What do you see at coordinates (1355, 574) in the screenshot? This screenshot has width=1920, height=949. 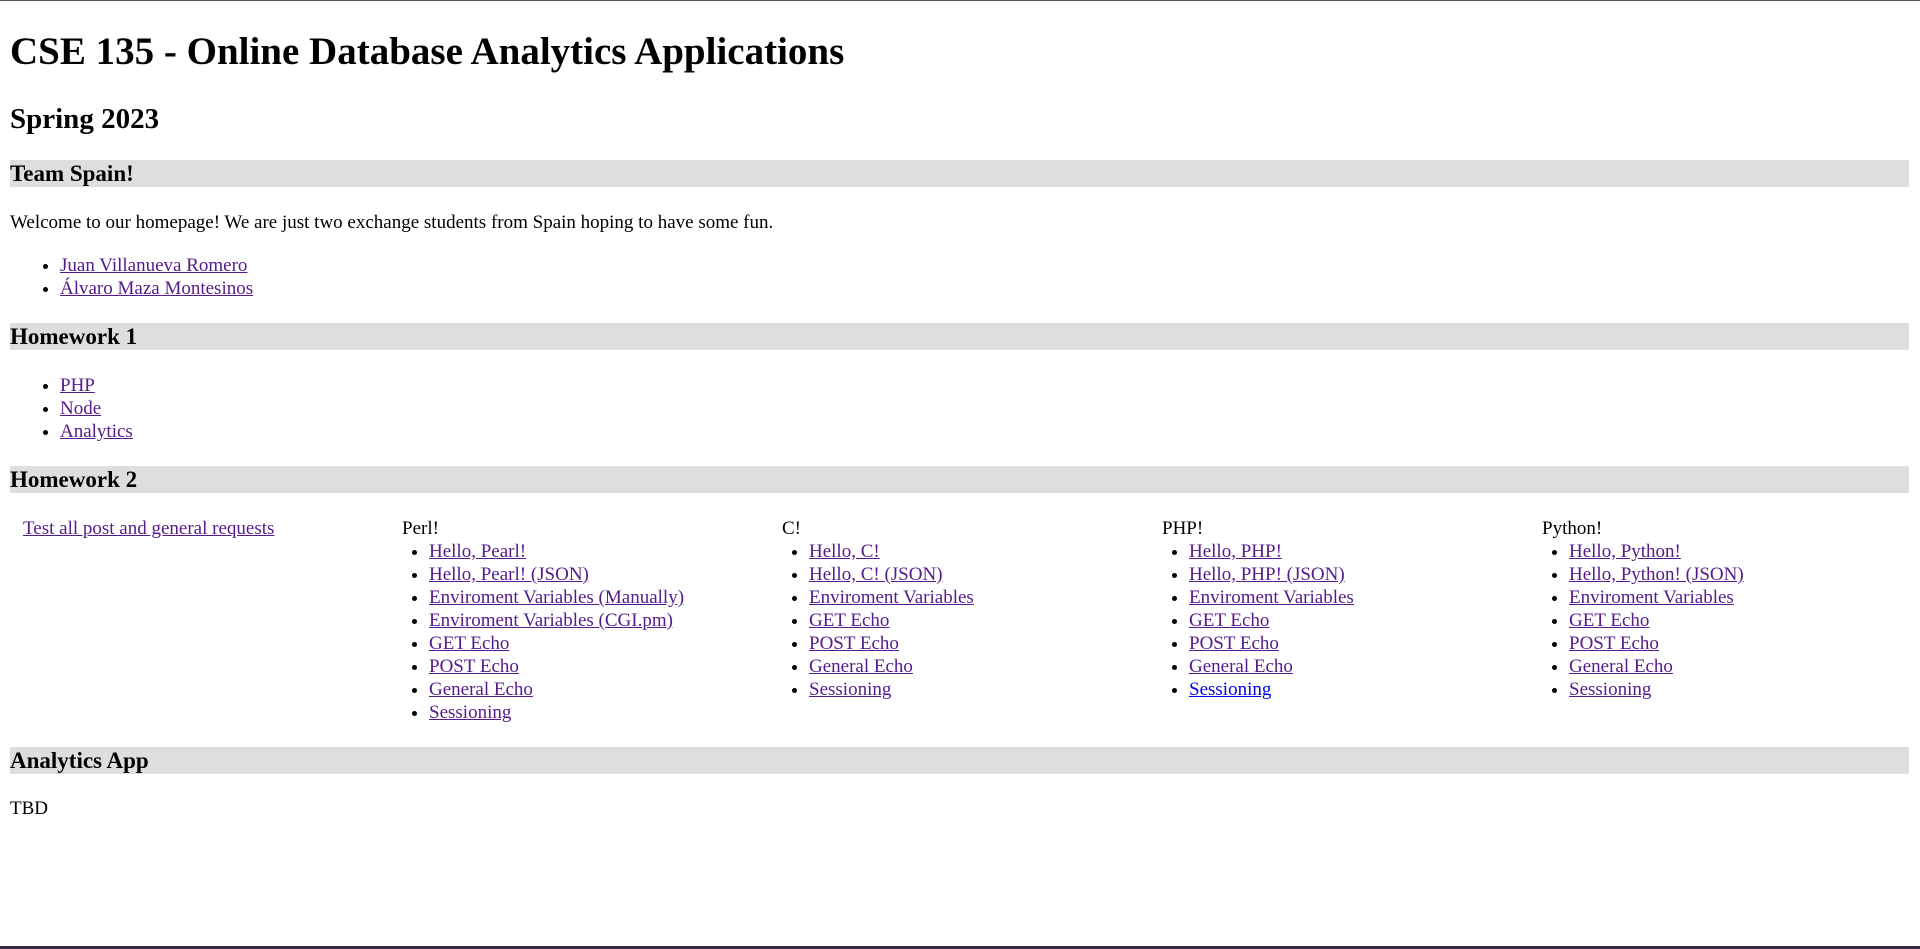 I see `list-item: Hello, PHP! (JSON)` at bounding box center [1355, 574].